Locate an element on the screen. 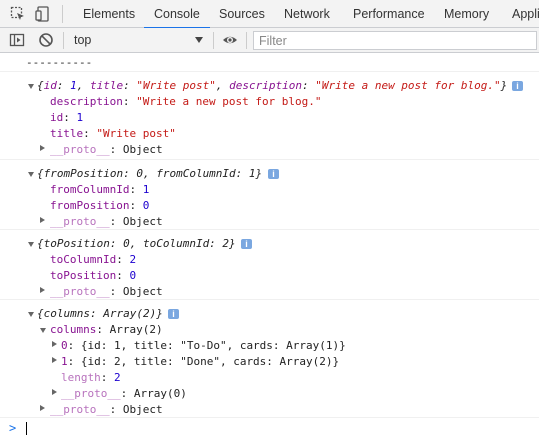 This screenshot has height=442, width=539. object-property: toColumnId: 2 is located at coordinates (93, 259).